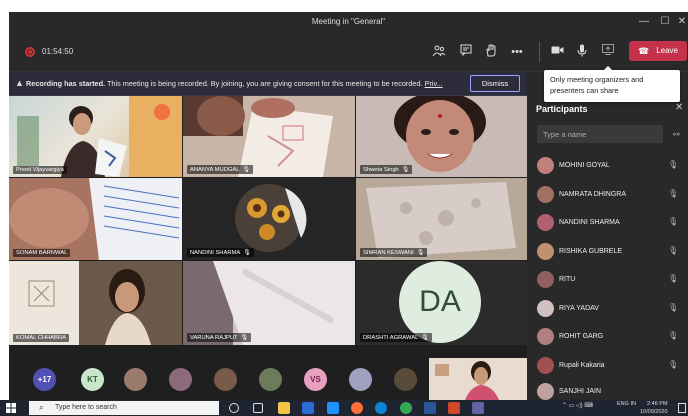  What do you see at coordinates (582, 365) in the screenshot?
I see `participant-name: Rupali Kakaria` at bounding box center [582, 365].